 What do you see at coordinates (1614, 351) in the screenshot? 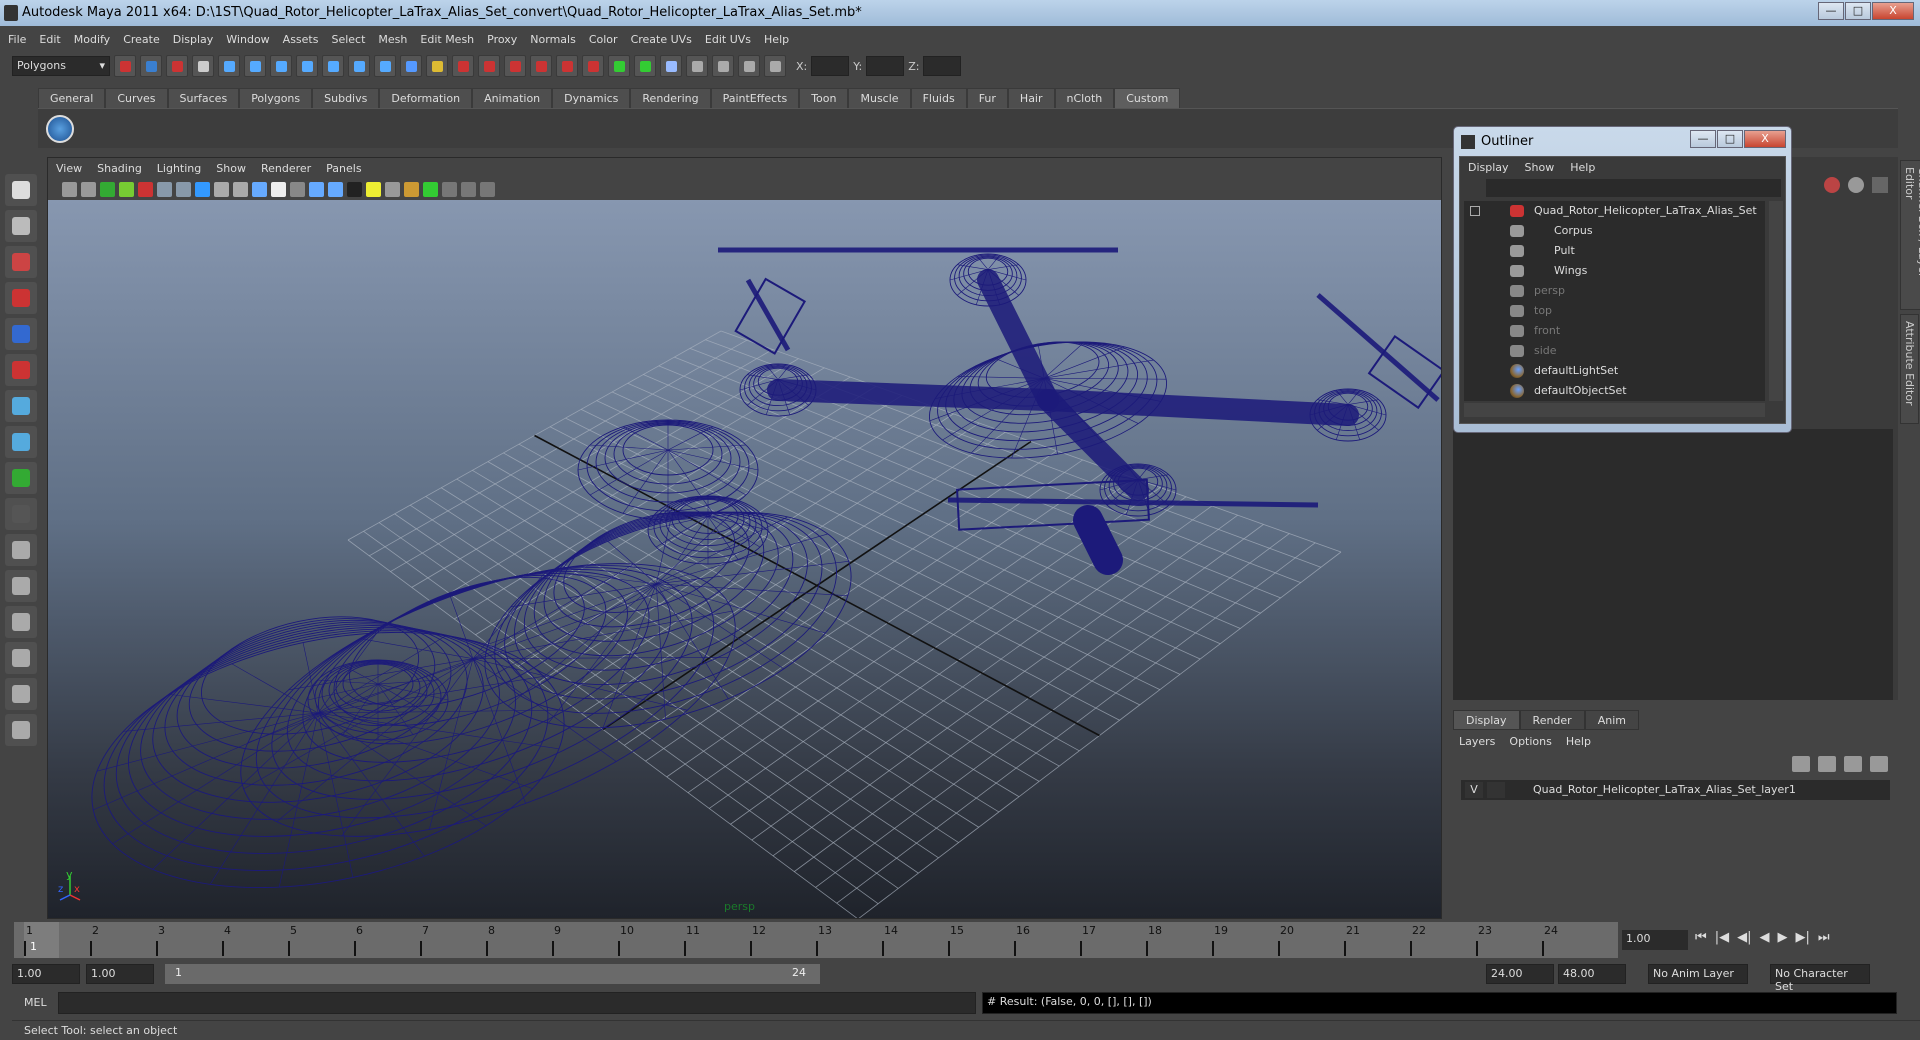
I see `outliner-item-side: side` at bounding box center [1614, 351].